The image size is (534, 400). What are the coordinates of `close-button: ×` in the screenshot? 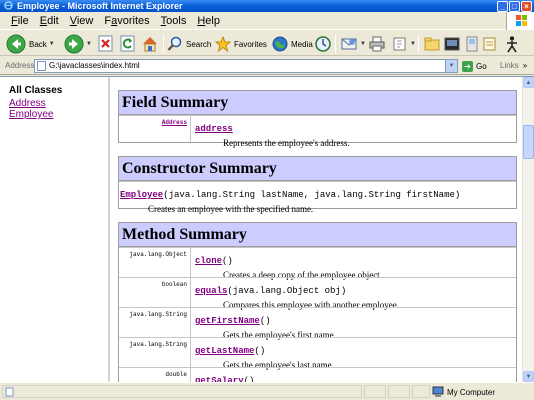 It's located at (526, 6).